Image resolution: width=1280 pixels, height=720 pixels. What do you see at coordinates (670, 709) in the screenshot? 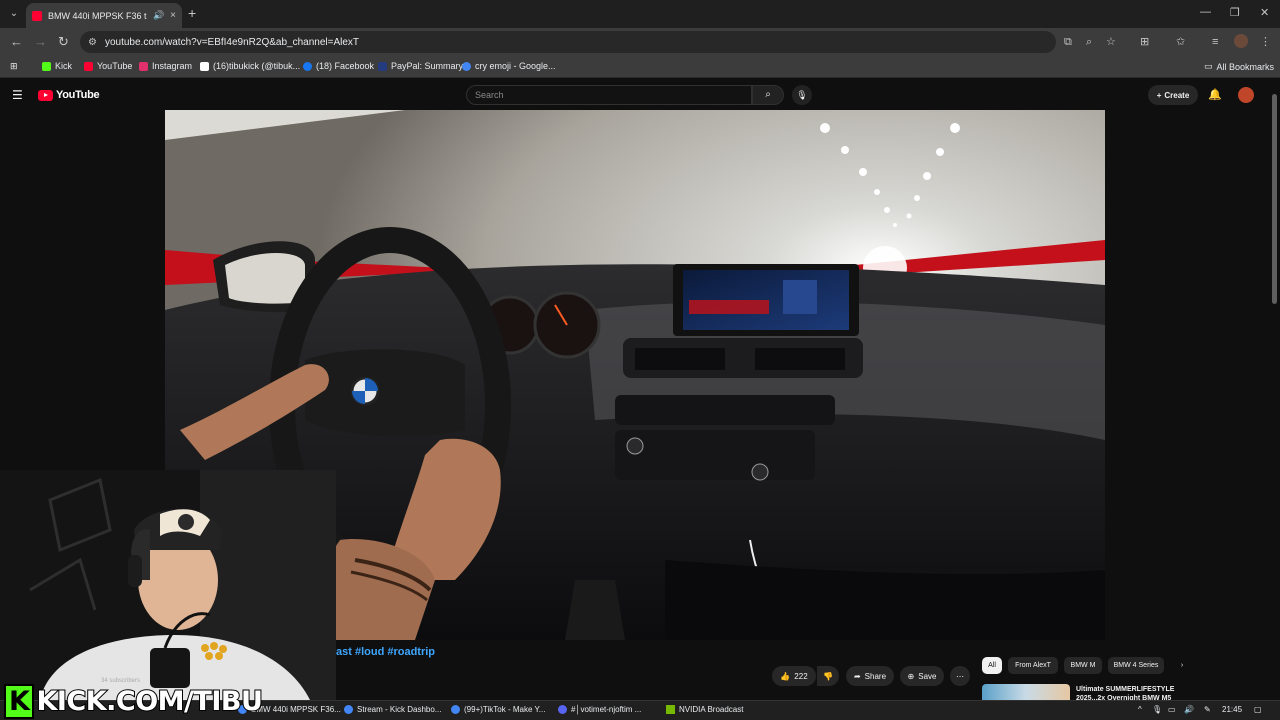
I see `nvidia-icon` at bounding box center [670, 709].